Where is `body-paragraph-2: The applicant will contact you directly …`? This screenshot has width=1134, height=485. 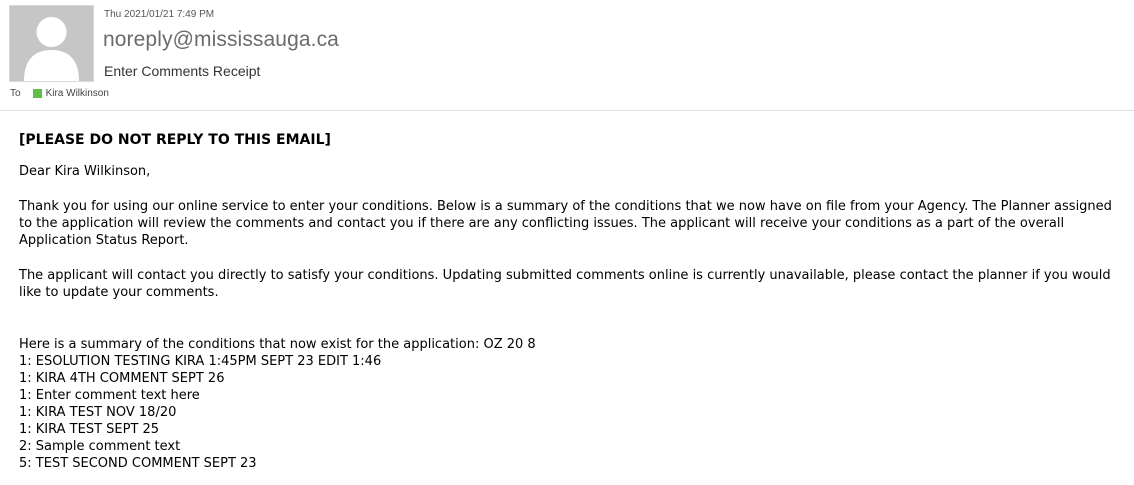 body-paragraph-2: The applicant will contact you directly … is located at coordinates (565, 284).